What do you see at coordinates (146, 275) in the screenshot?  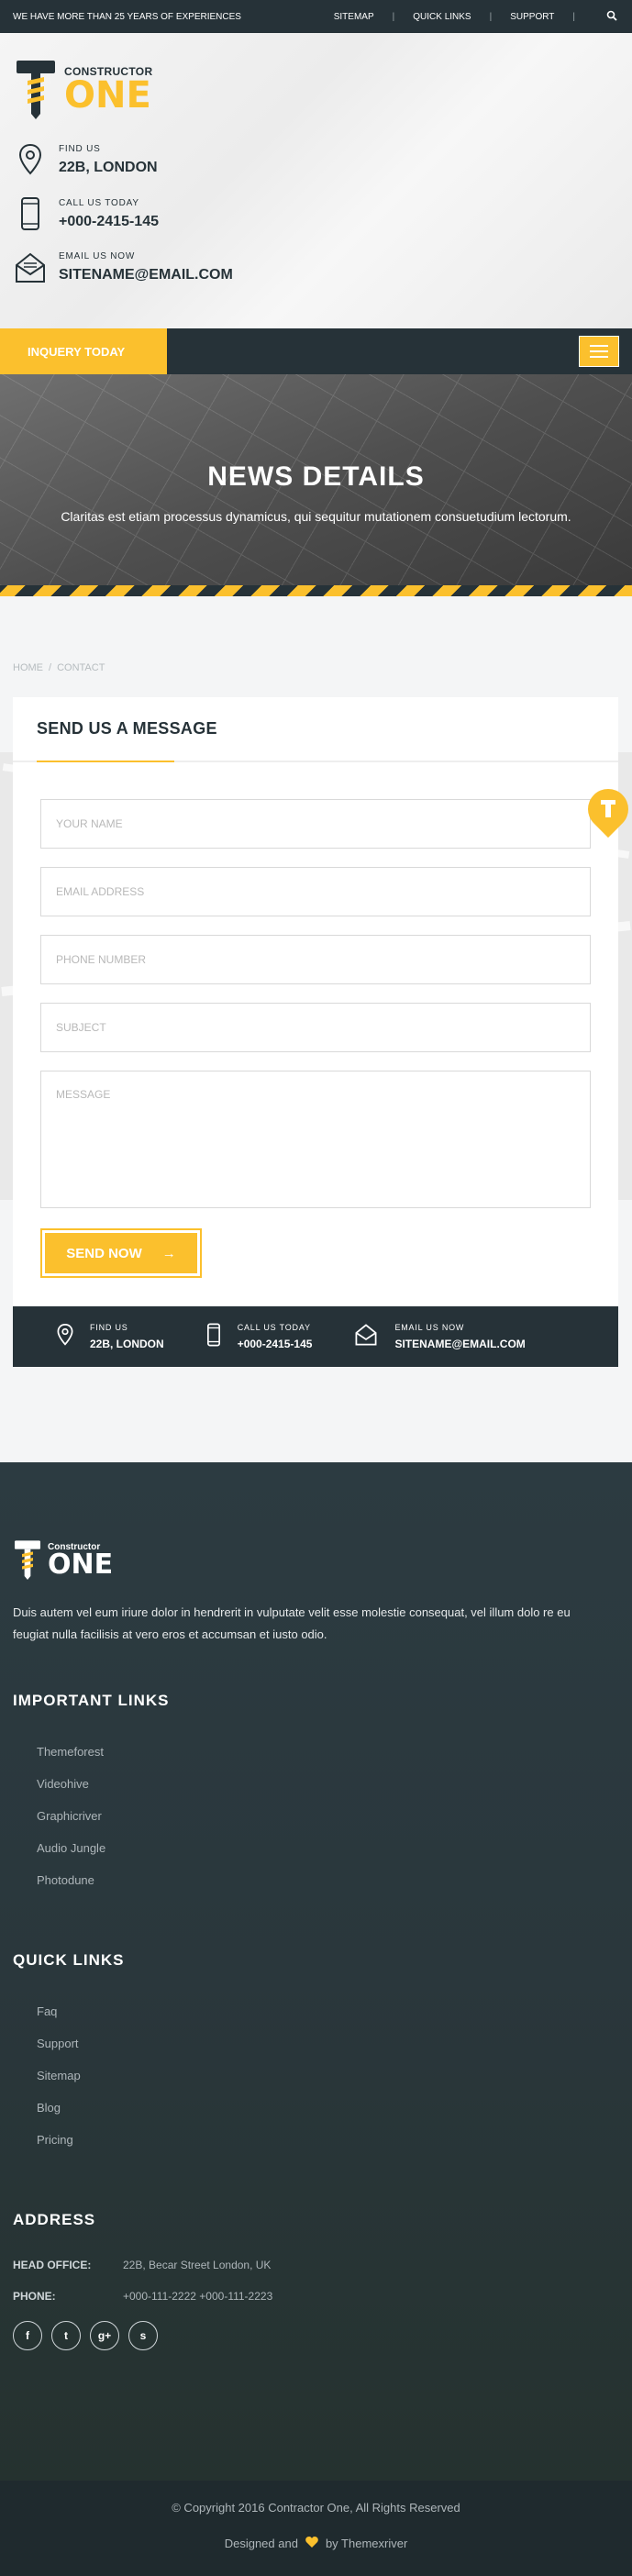 I see `info-value: SITENAME@EMAIL.COM` at bounding box center [146, 275].